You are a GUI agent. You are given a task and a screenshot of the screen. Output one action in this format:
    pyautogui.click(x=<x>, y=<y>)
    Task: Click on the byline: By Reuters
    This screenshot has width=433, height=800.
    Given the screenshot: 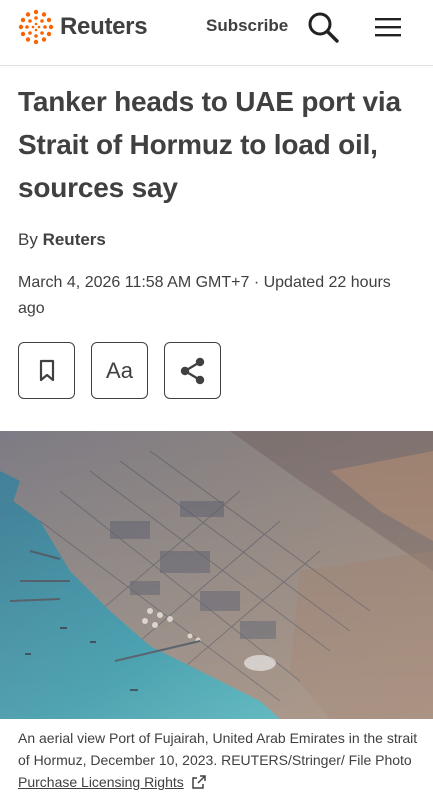 What is the action you would take?
    pyautogui.click(x=62, y=240)
    